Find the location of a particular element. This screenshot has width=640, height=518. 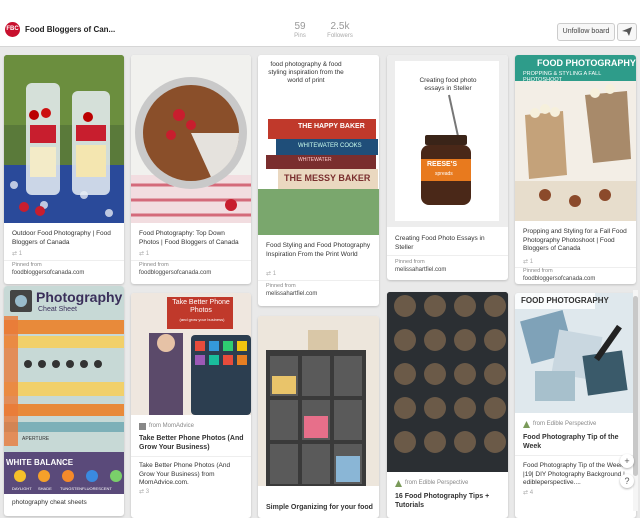

pin-description: photography cheat sheets is located at coordinates (49, 502).